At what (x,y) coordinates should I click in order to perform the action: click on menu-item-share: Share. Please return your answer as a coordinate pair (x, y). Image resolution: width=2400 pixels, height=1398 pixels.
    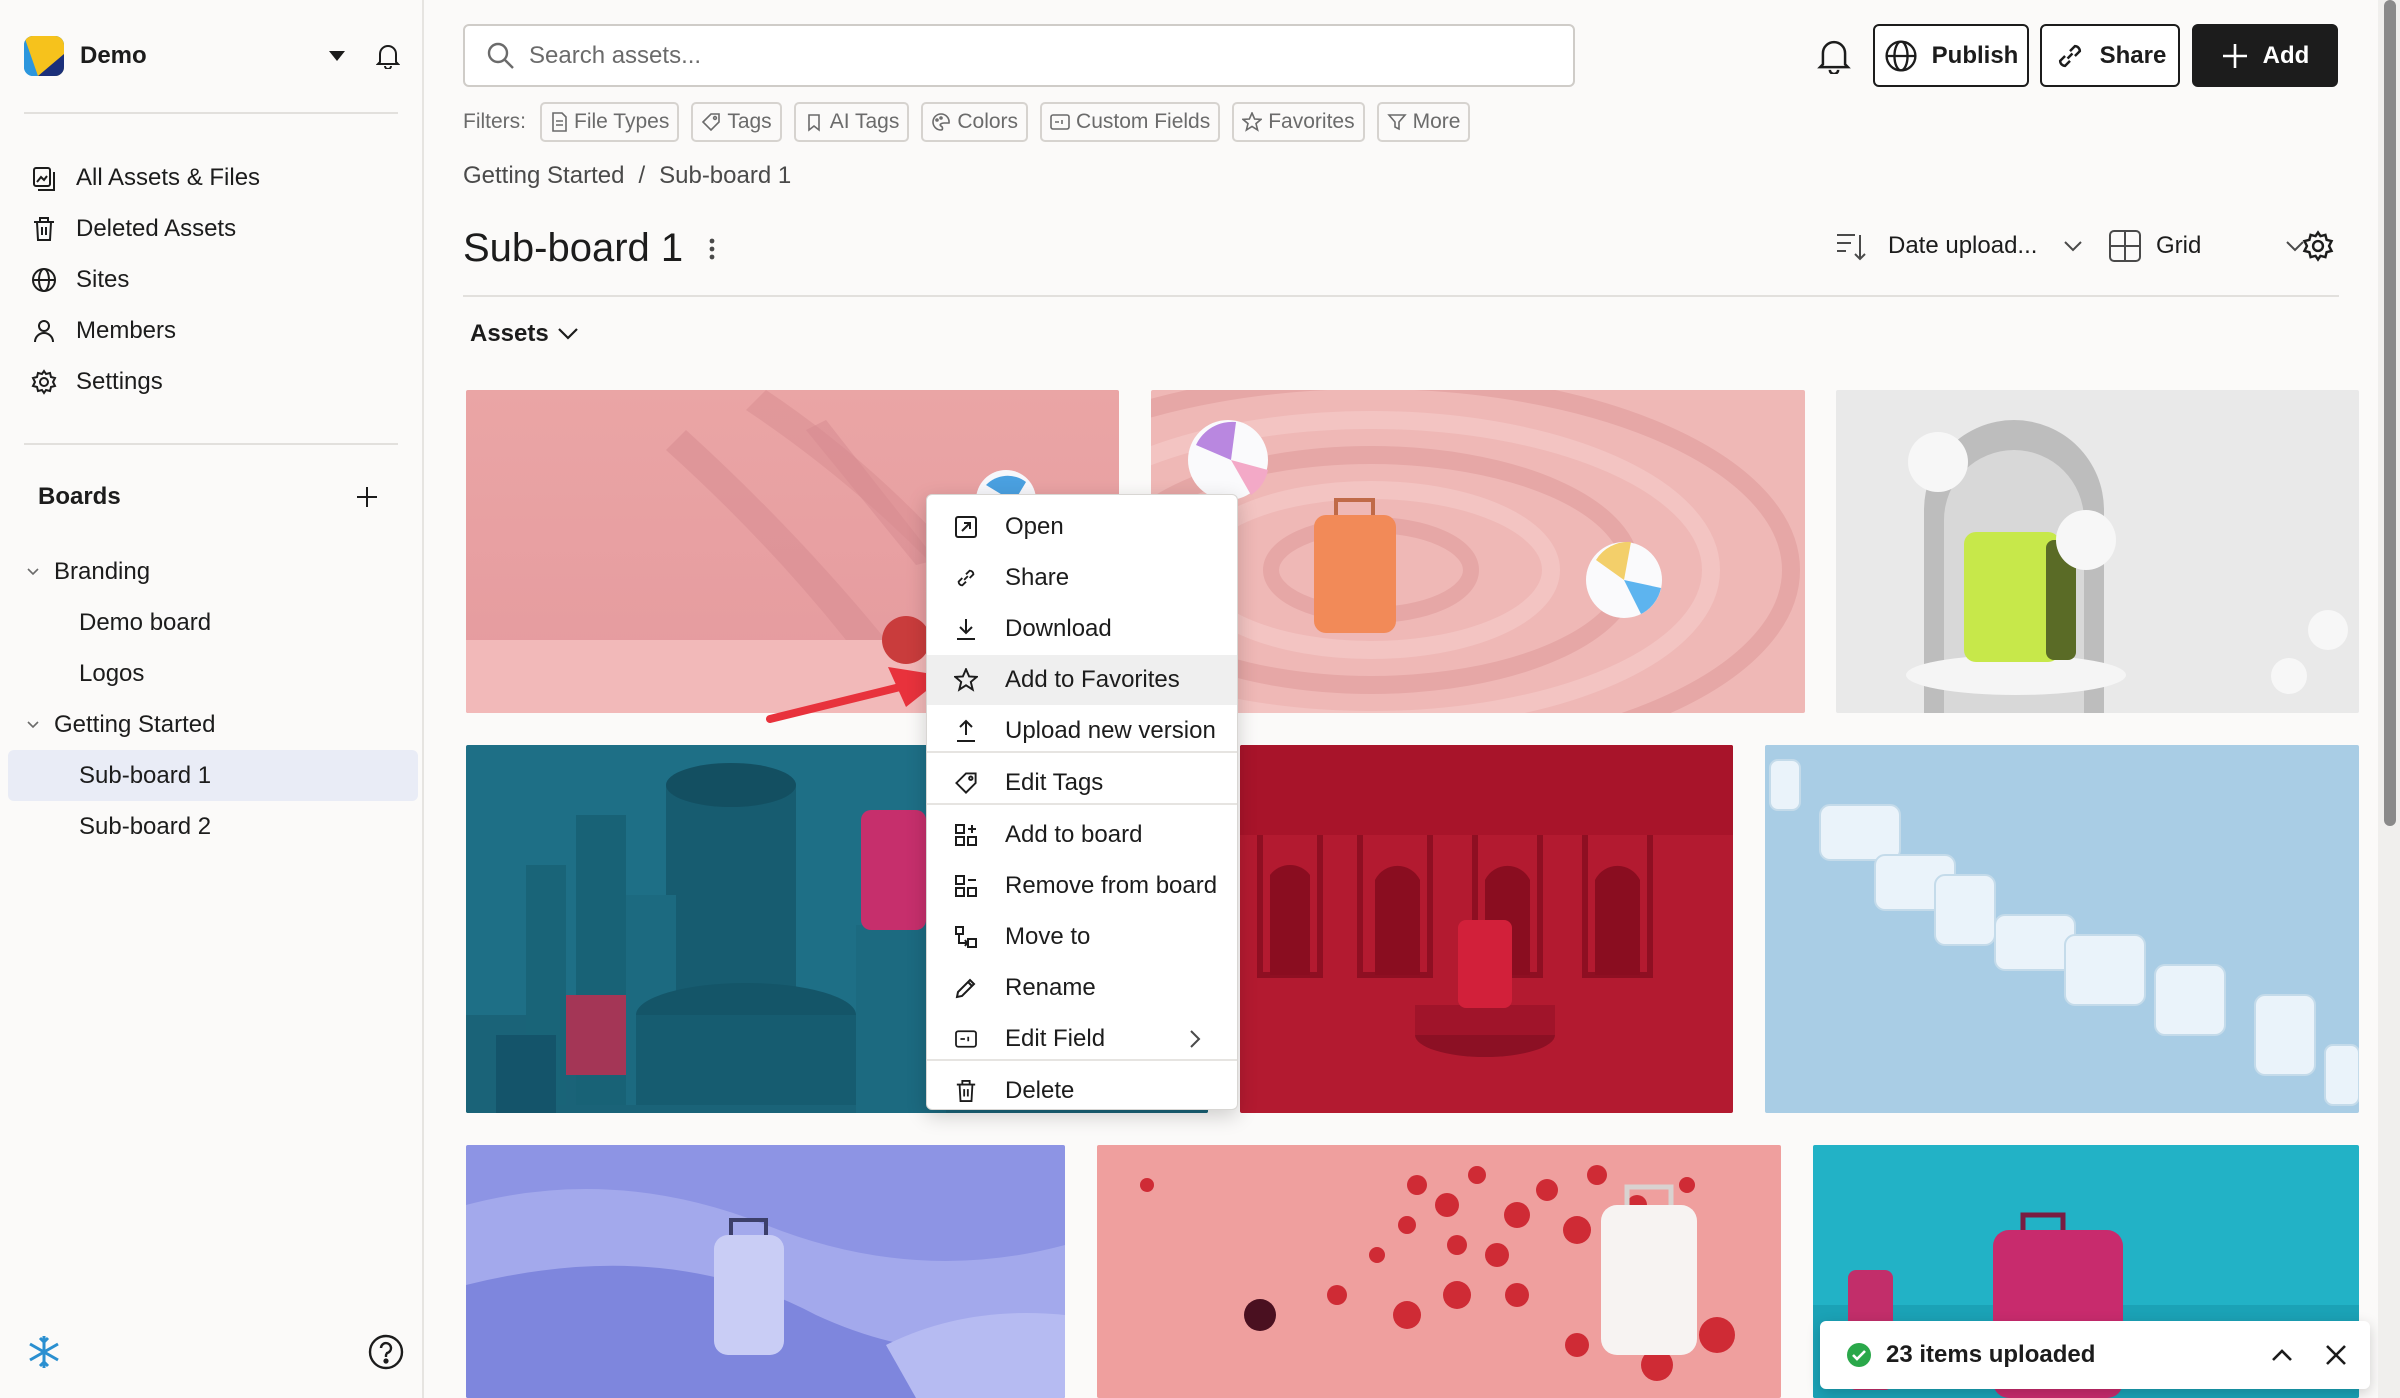
    Looking at the image, I should click on (1082, 578).